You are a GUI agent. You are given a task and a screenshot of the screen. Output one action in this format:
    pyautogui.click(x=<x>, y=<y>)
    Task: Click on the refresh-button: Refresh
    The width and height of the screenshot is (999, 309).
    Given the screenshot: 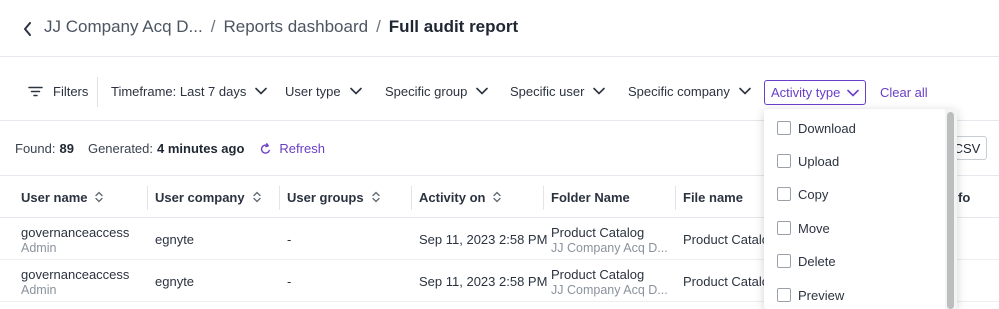 What is the action you would take?
    pyautogui.click(x=292, y=148)
    